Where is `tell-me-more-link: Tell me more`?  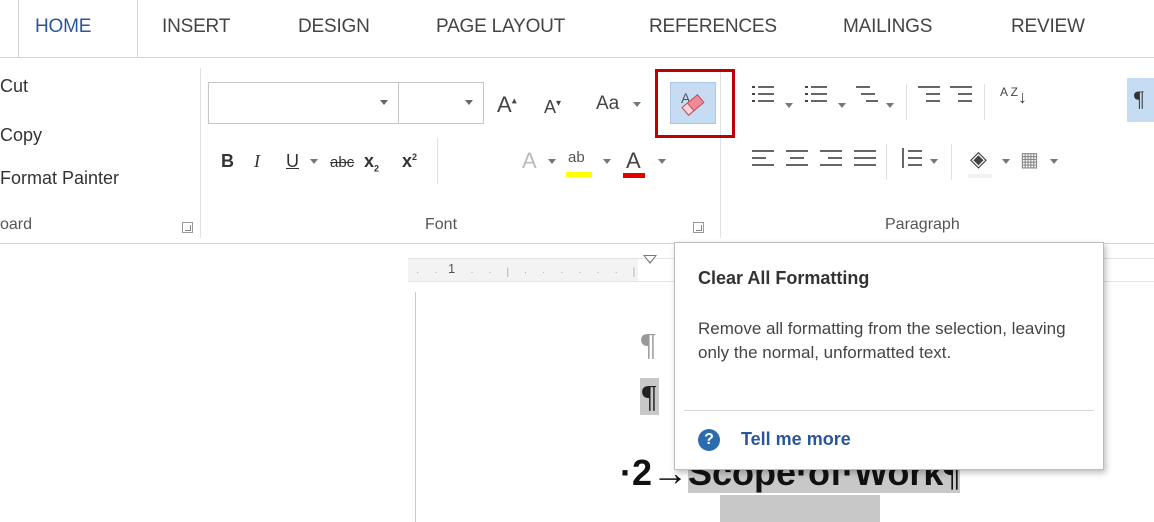 tell-me-more-link: Tell me more is located at coordinates (796, 439).